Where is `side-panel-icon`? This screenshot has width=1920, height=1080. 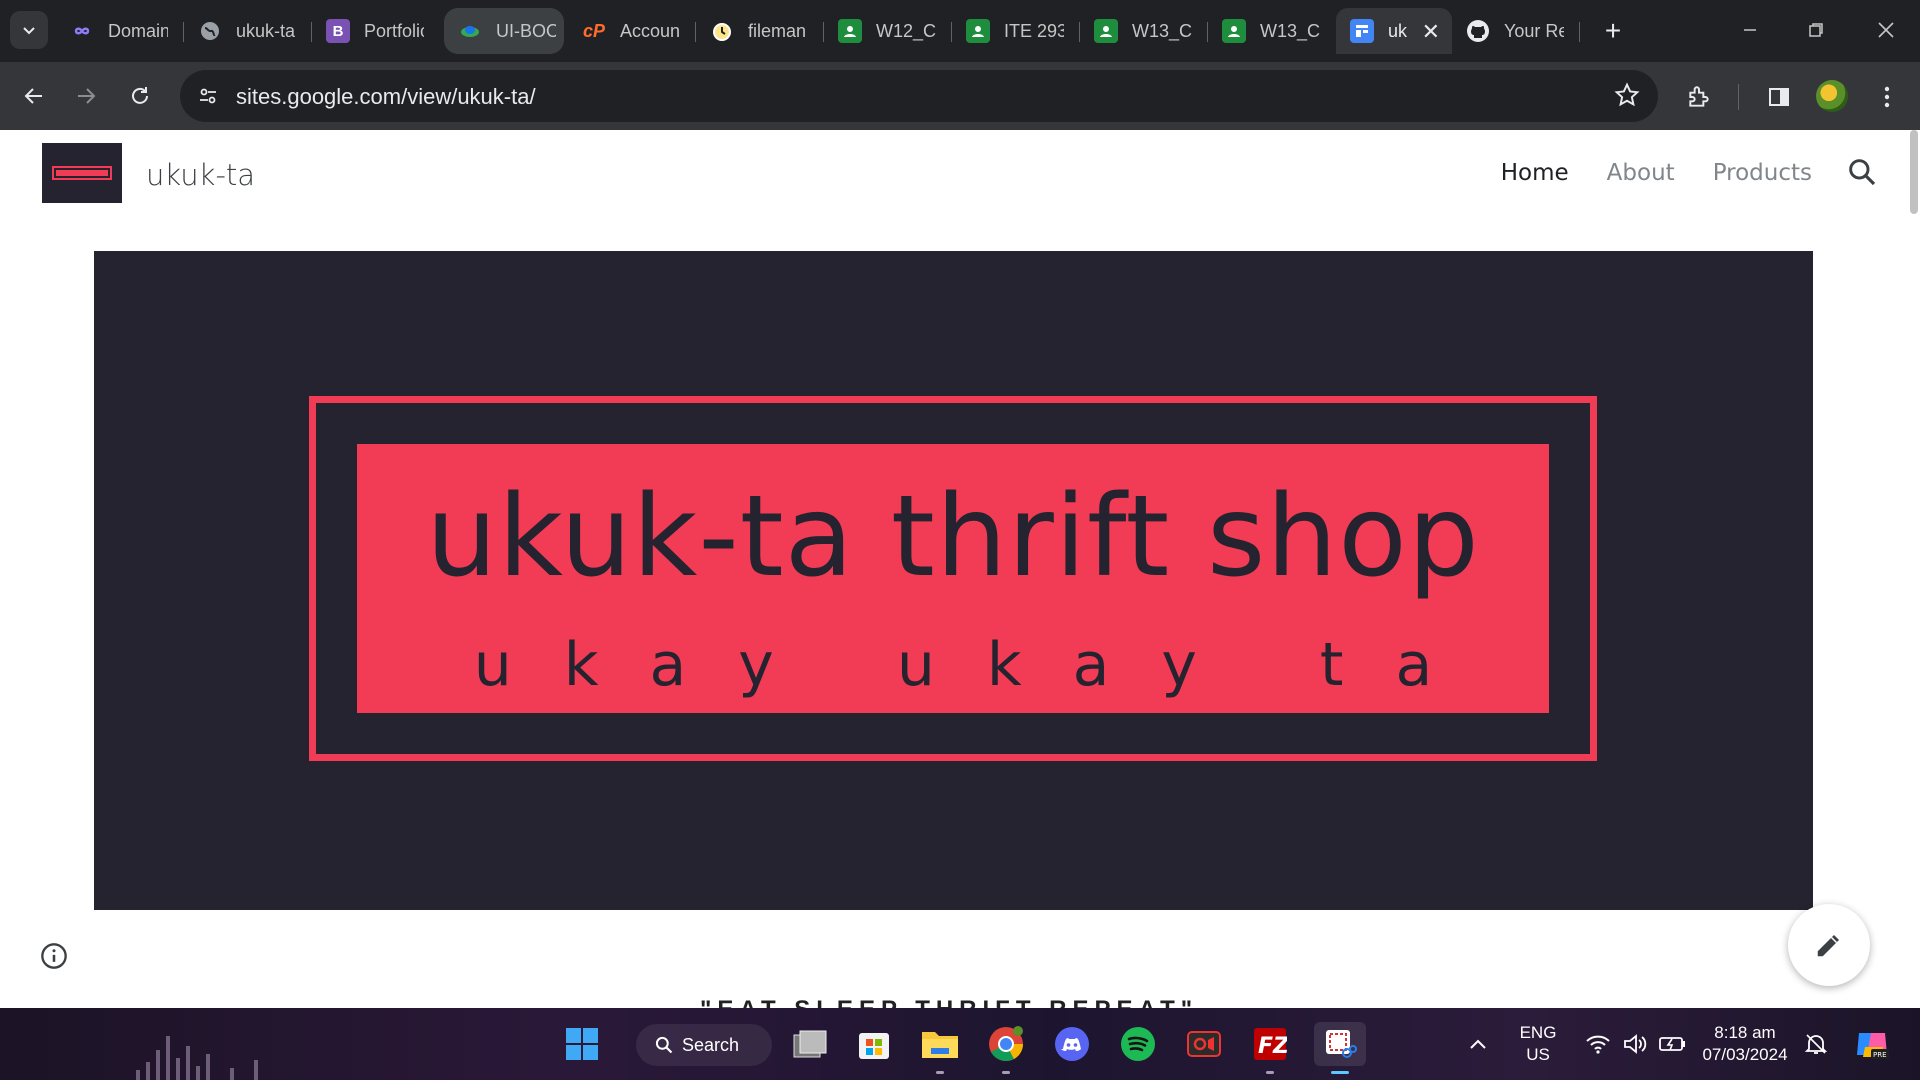 side-panel-icon is located at coordinates (1779, 97).